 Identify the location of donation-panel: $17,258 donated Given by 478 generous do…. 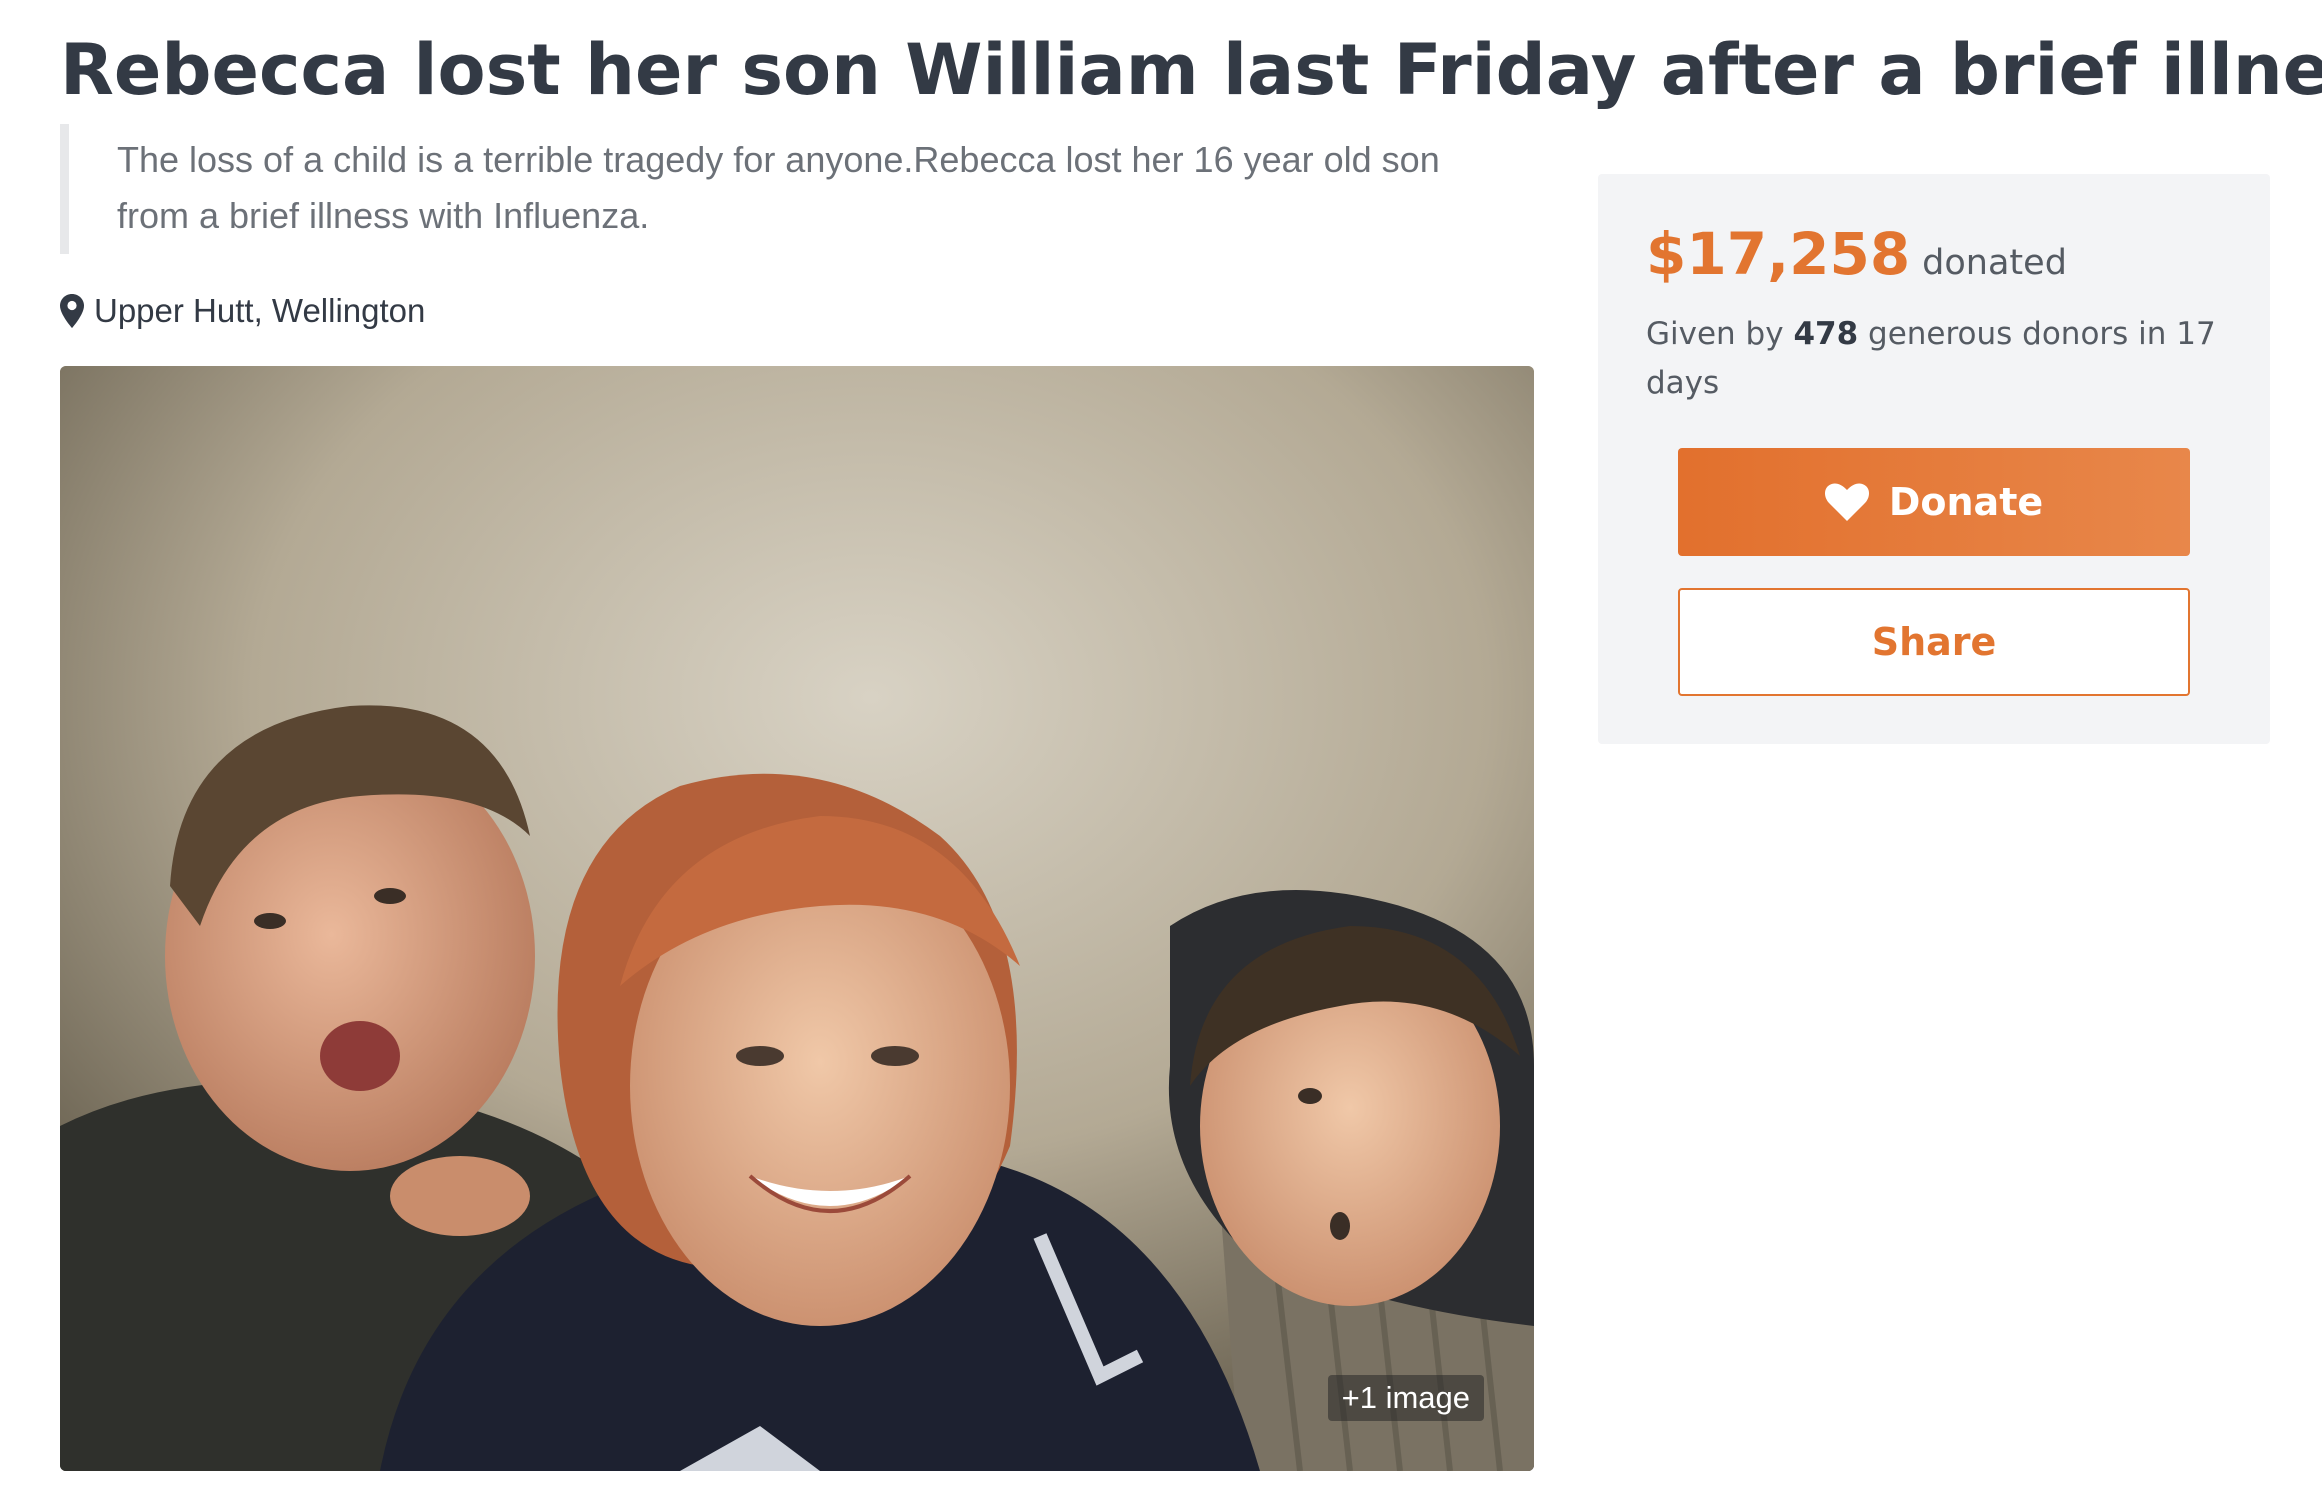
(1934, 459).